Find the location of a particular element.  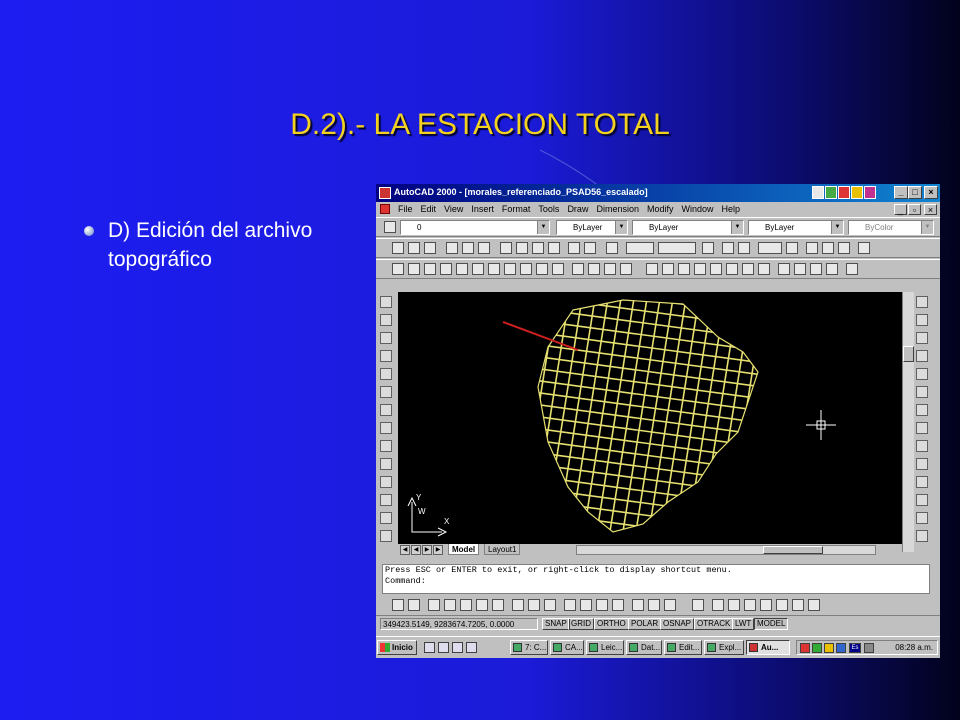

outlook-icon is located at coordinates (443, 647).